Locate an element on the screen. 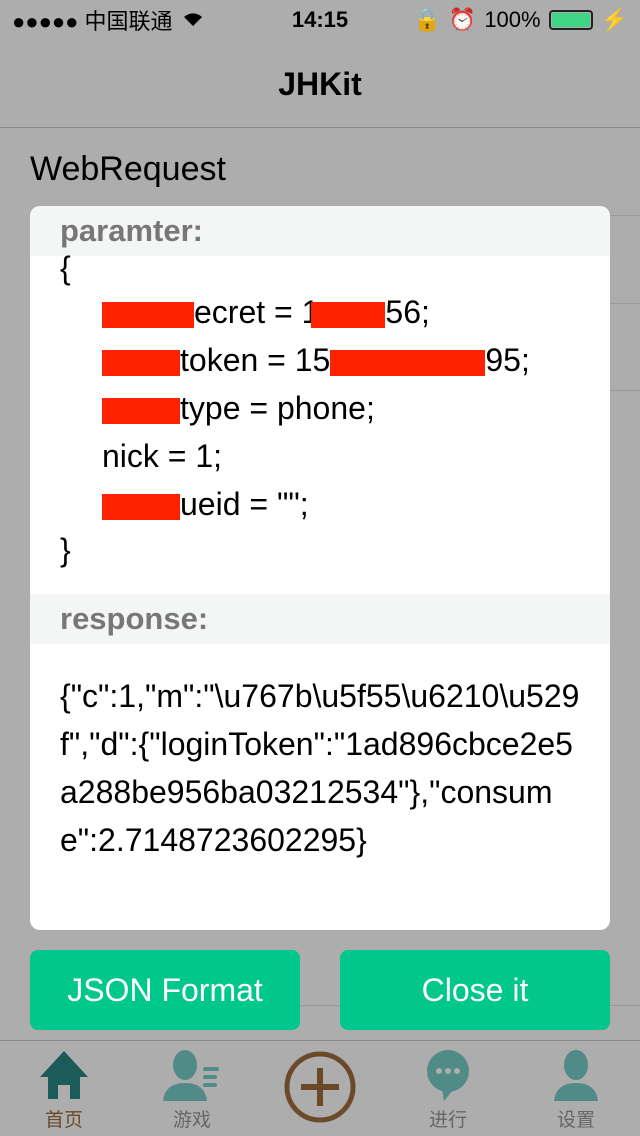 The height and width of the screenshot is (1136, 640). battery-percent: 100% is located at coordinates (512, 19).